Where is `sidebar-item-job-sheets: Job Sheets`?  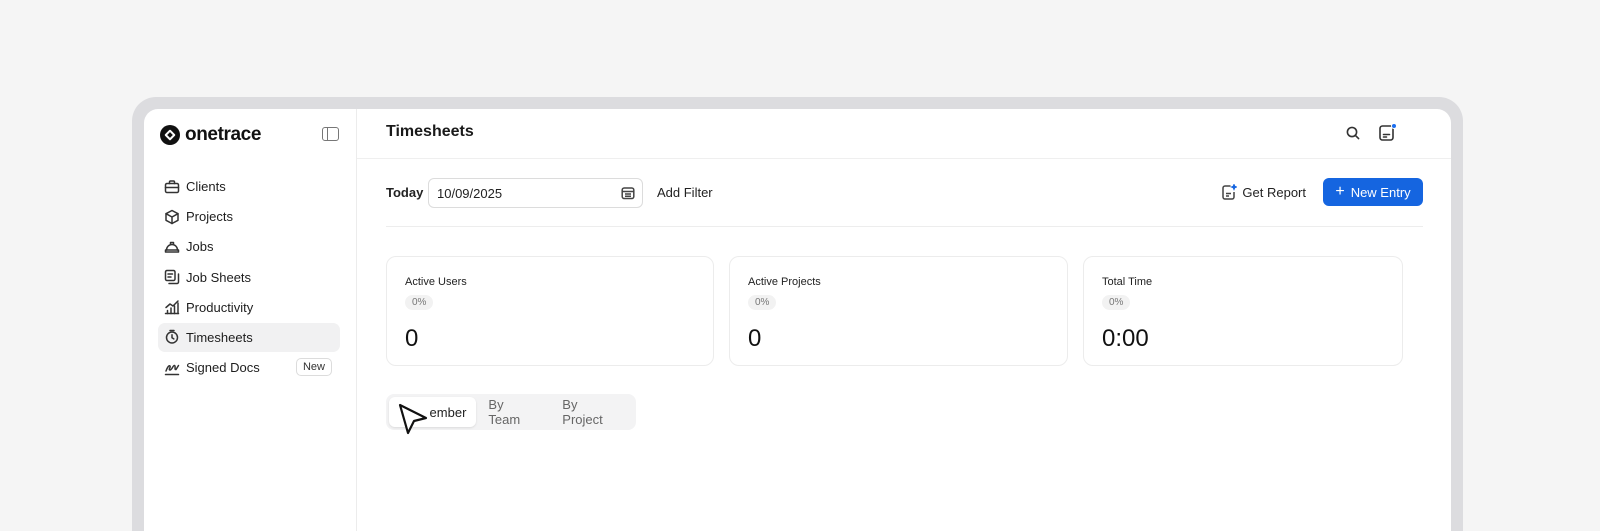 sidebar-item-job-sheets: Job Sheets is located at coordinates (249, 277).